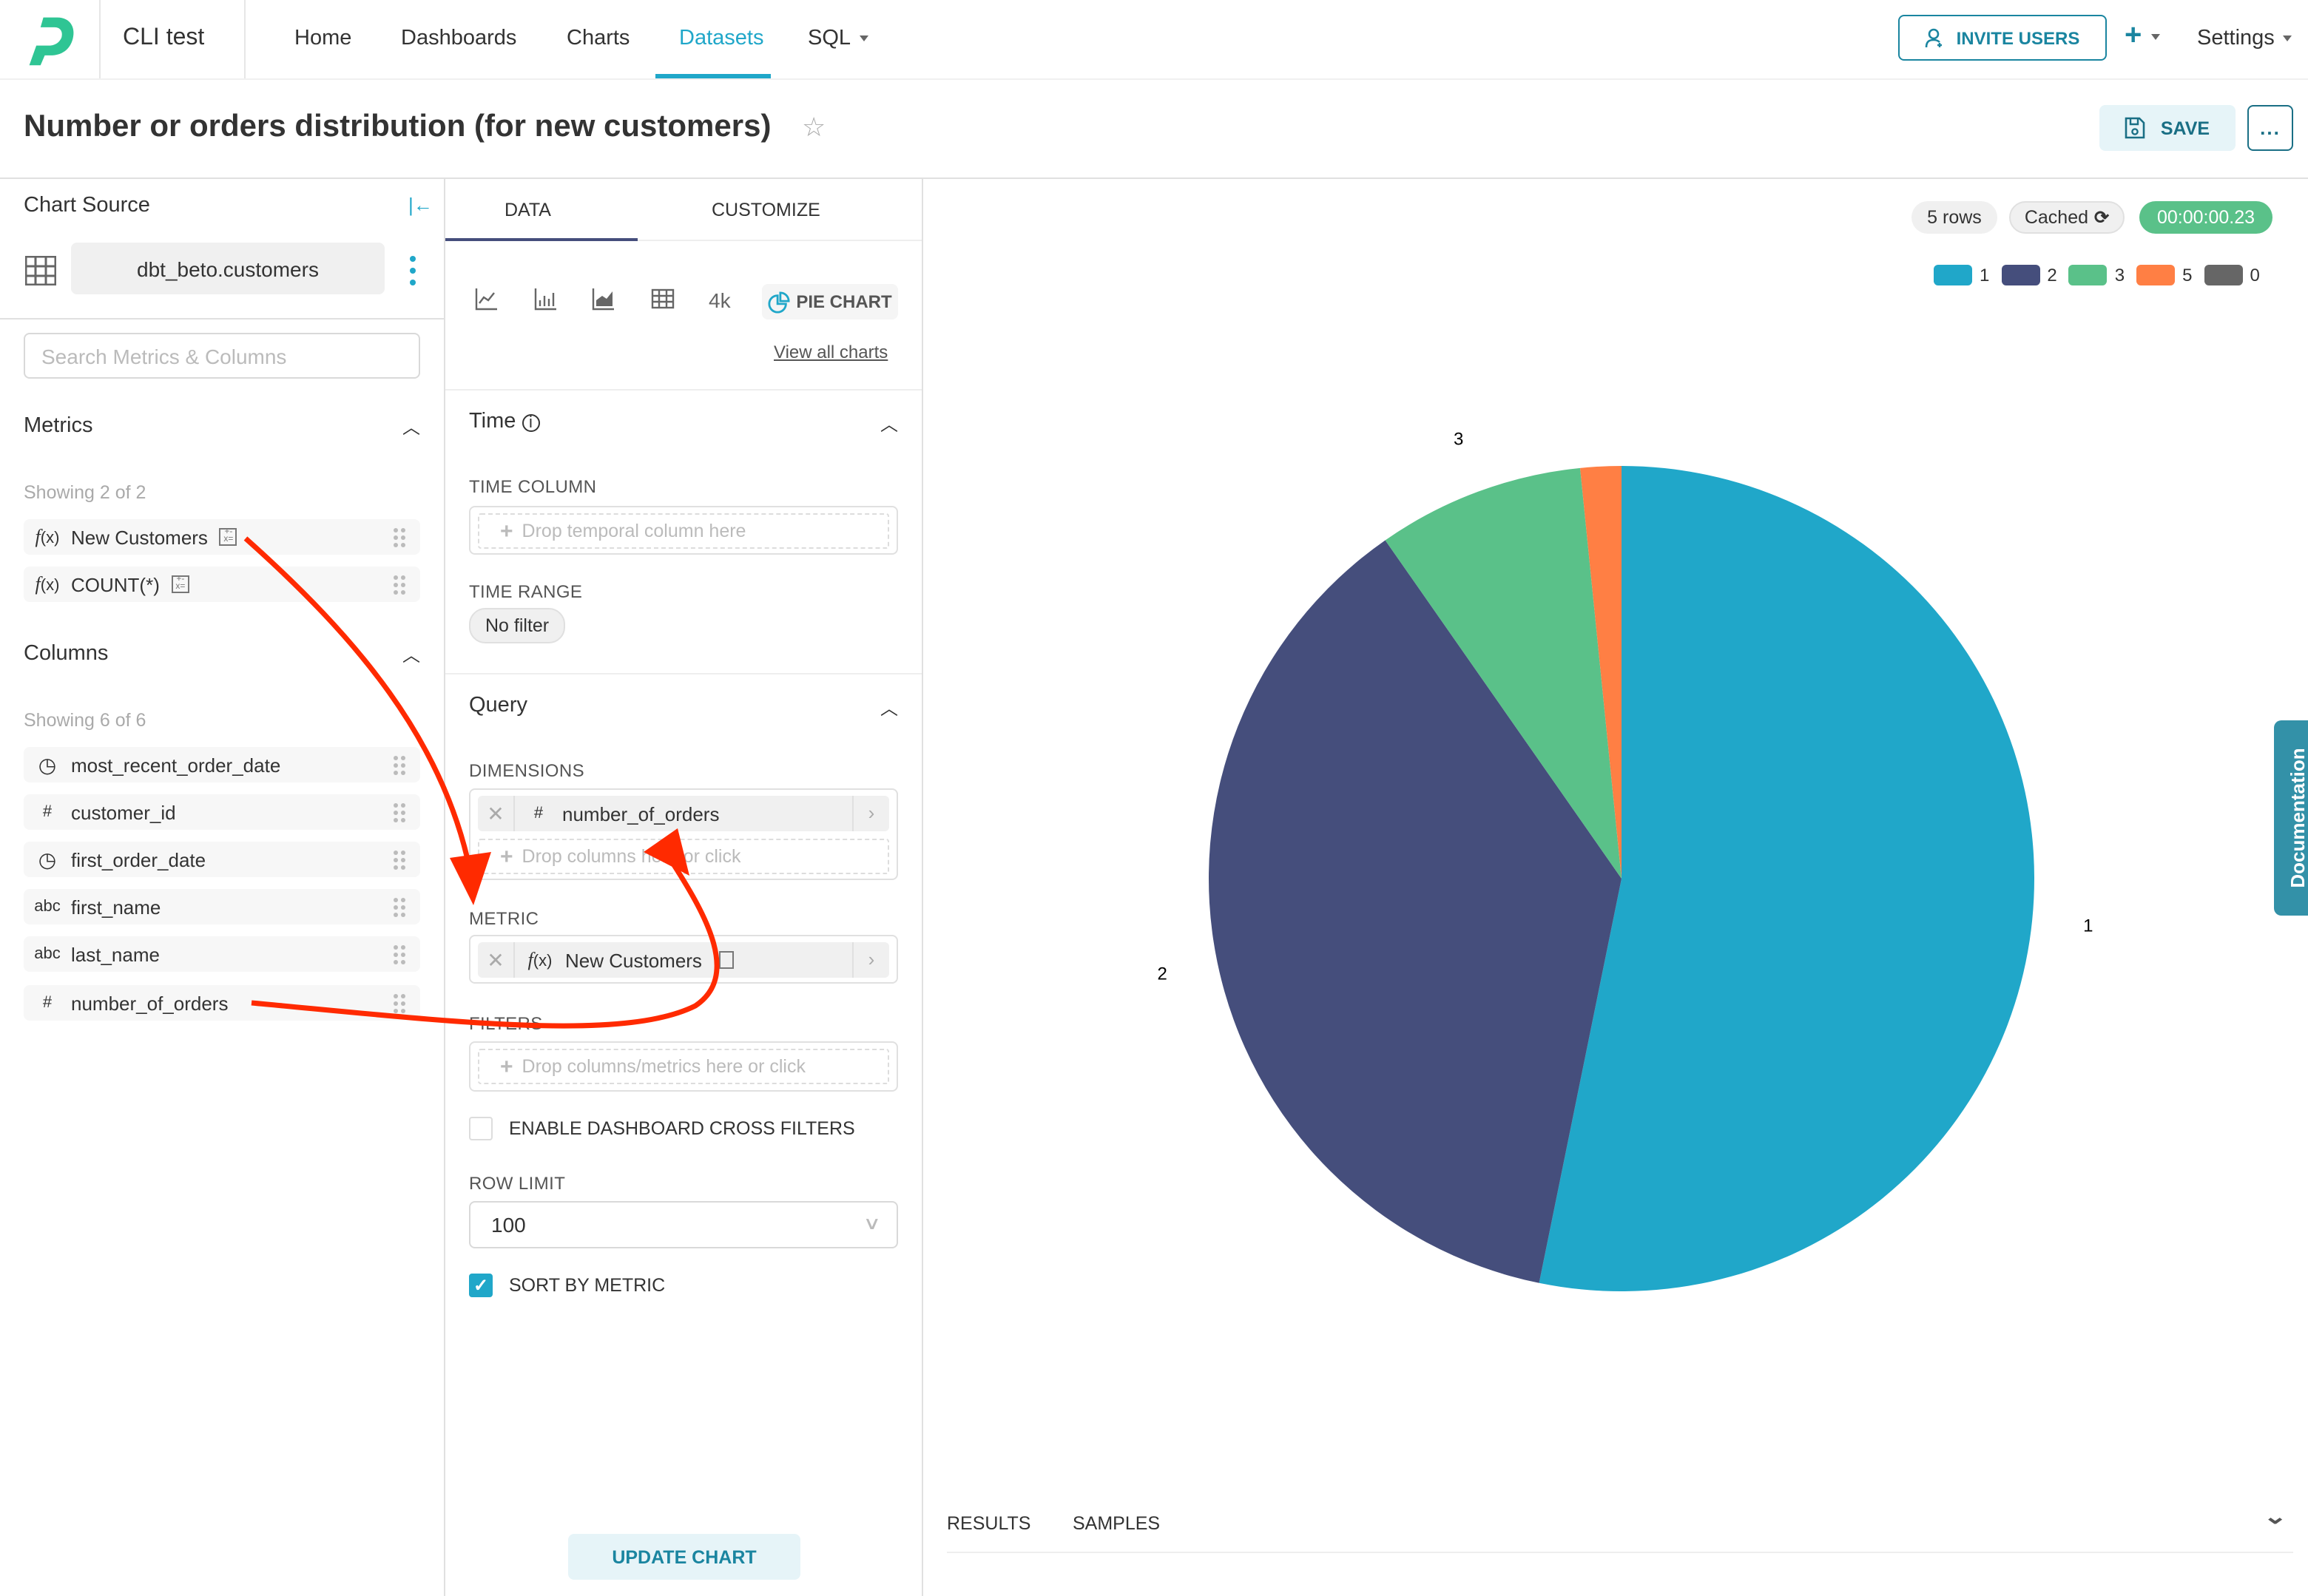 This screenshot has height=1596, width=2308. What do you see at coordinates (481, 1285) in the screenshot?
I see `sort-by-metric-checkbox: ✓` at bounding box center [481, 1285].